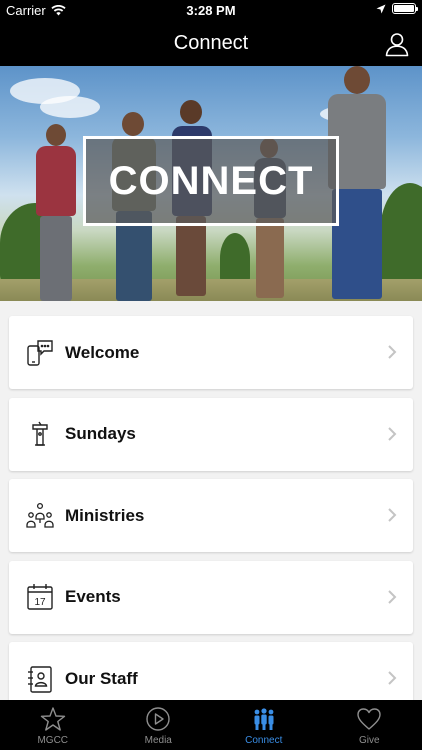 The image size is (422, 750). What do you see at coordinates (405, 8) in the screenshot?
I see `battery-icon` at bounding box center [405, 8].